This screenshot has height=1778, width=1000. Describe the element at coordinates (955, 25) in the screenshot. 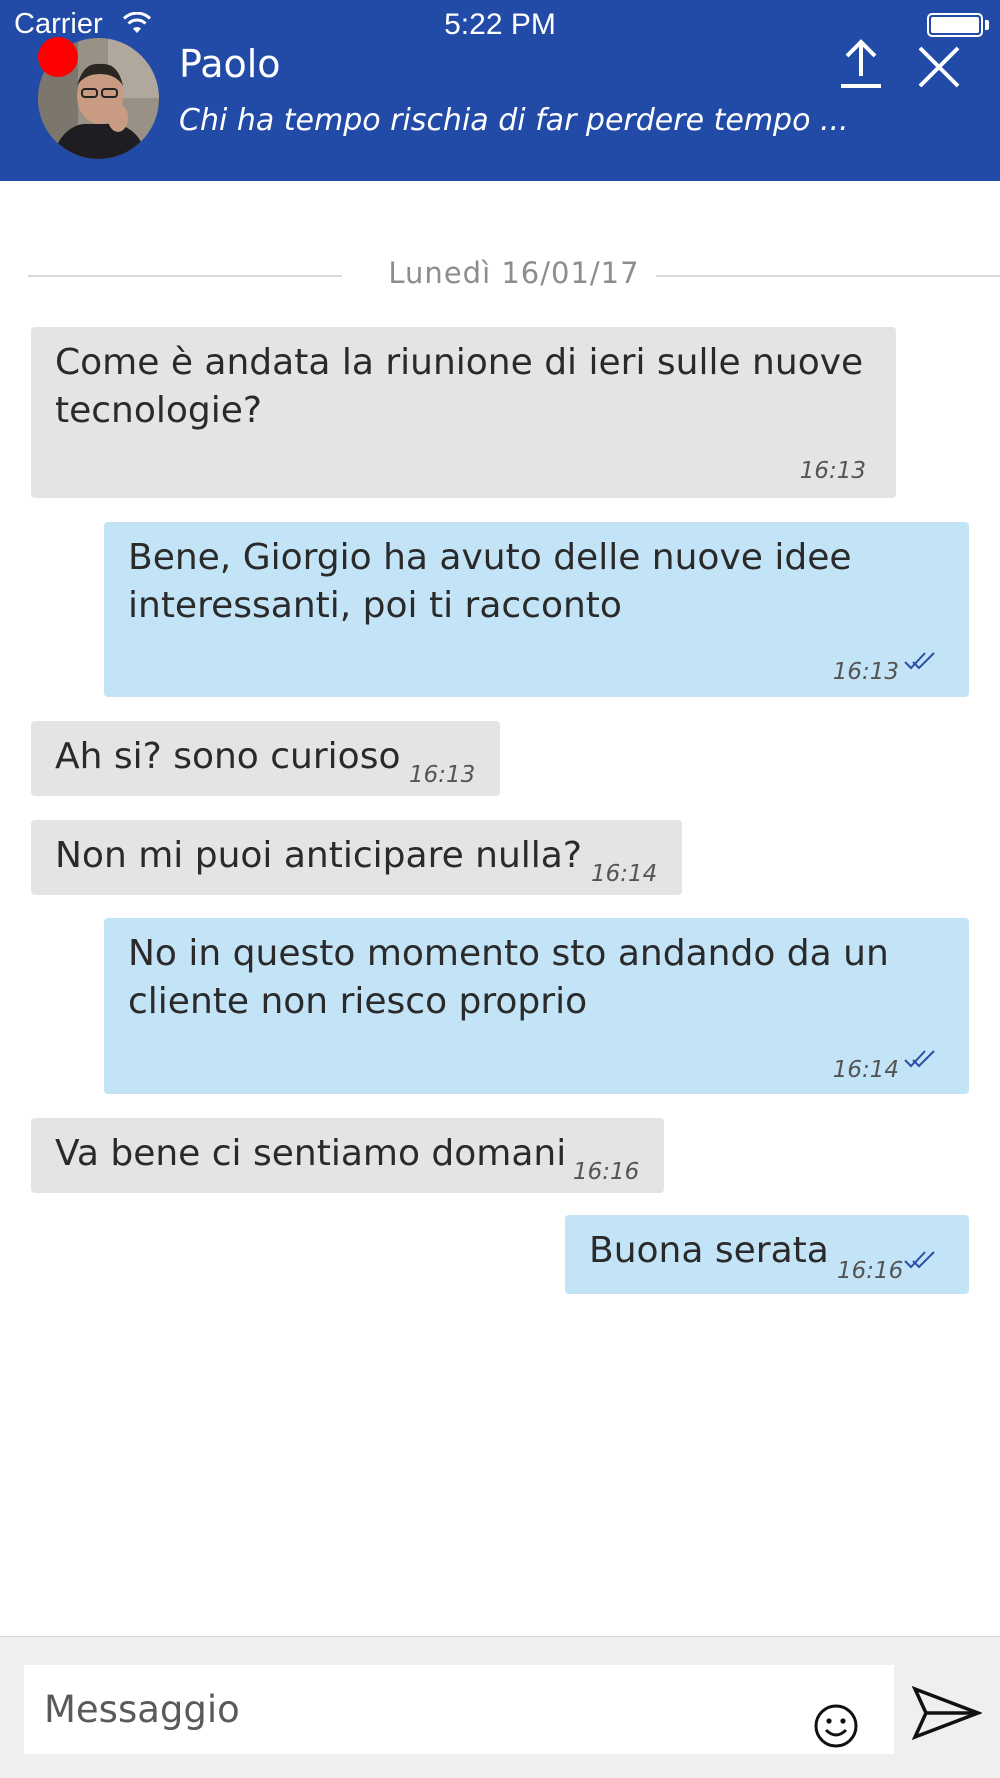

I see `battery-icon` at that location.